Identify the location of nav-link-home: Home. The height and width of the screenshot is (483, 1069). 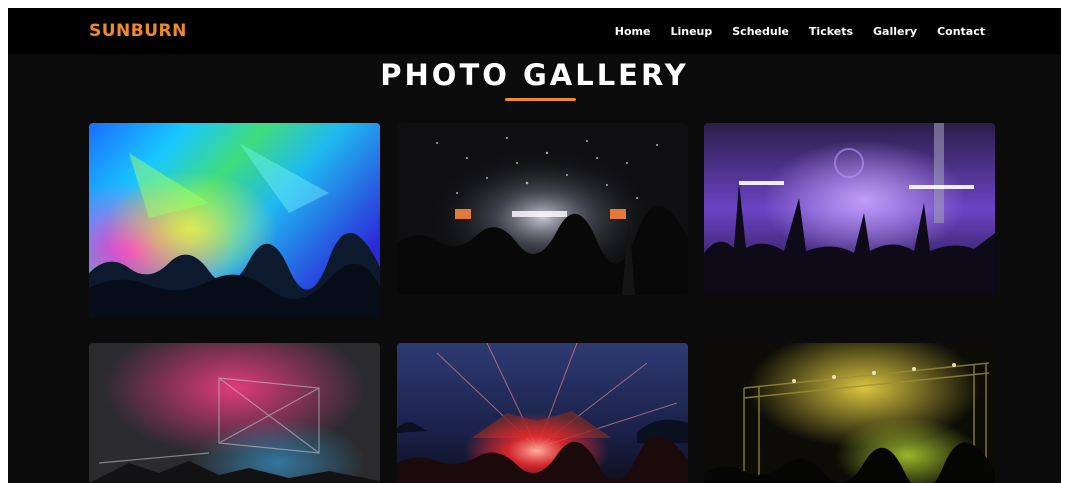
(633, 31).